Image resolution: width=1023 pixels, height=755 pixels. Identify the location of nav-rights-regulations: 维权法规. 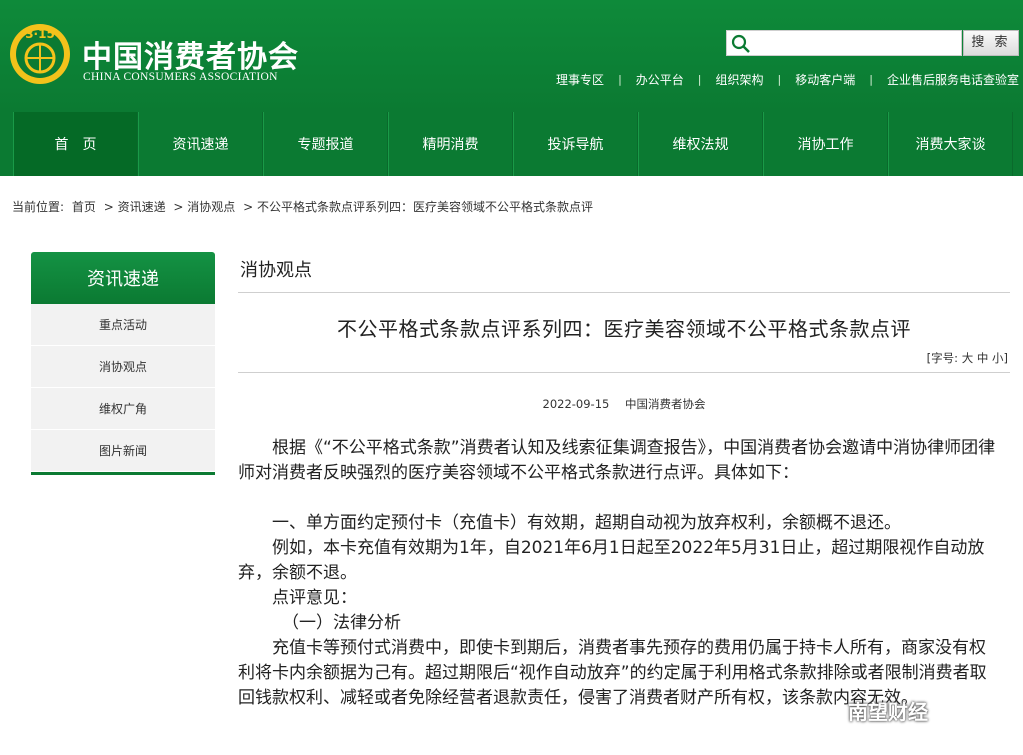
(700, 144).